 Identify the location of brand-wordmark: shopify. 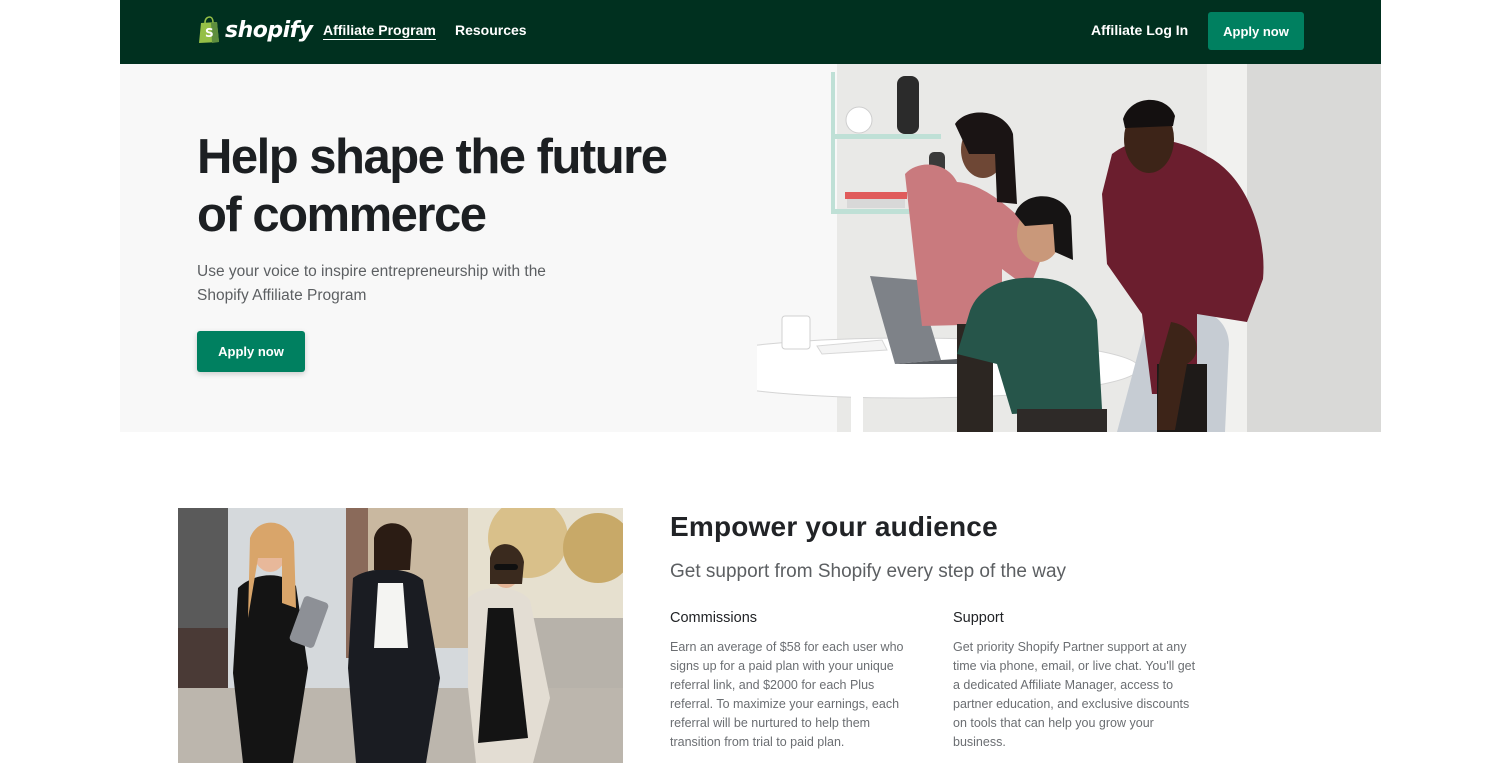
(269, 30).